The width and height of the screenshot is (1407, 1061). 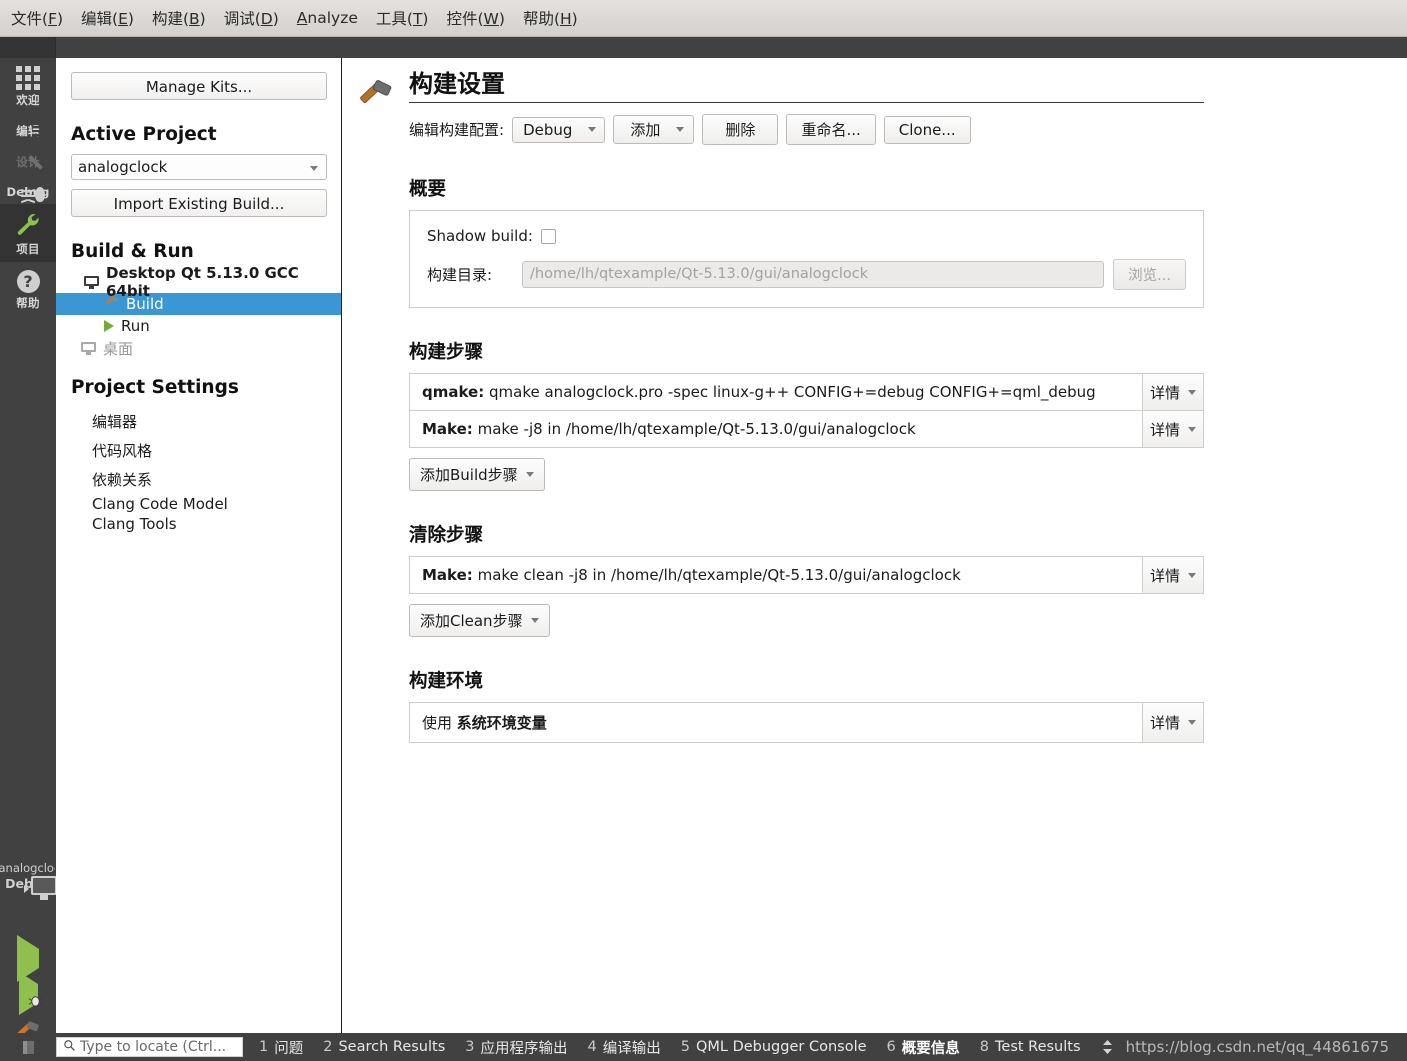 What do you see at coordinates (437, 723) in the screenshot?
I see `build-environment-use-label: 使用` at bounding box center [437, 723].